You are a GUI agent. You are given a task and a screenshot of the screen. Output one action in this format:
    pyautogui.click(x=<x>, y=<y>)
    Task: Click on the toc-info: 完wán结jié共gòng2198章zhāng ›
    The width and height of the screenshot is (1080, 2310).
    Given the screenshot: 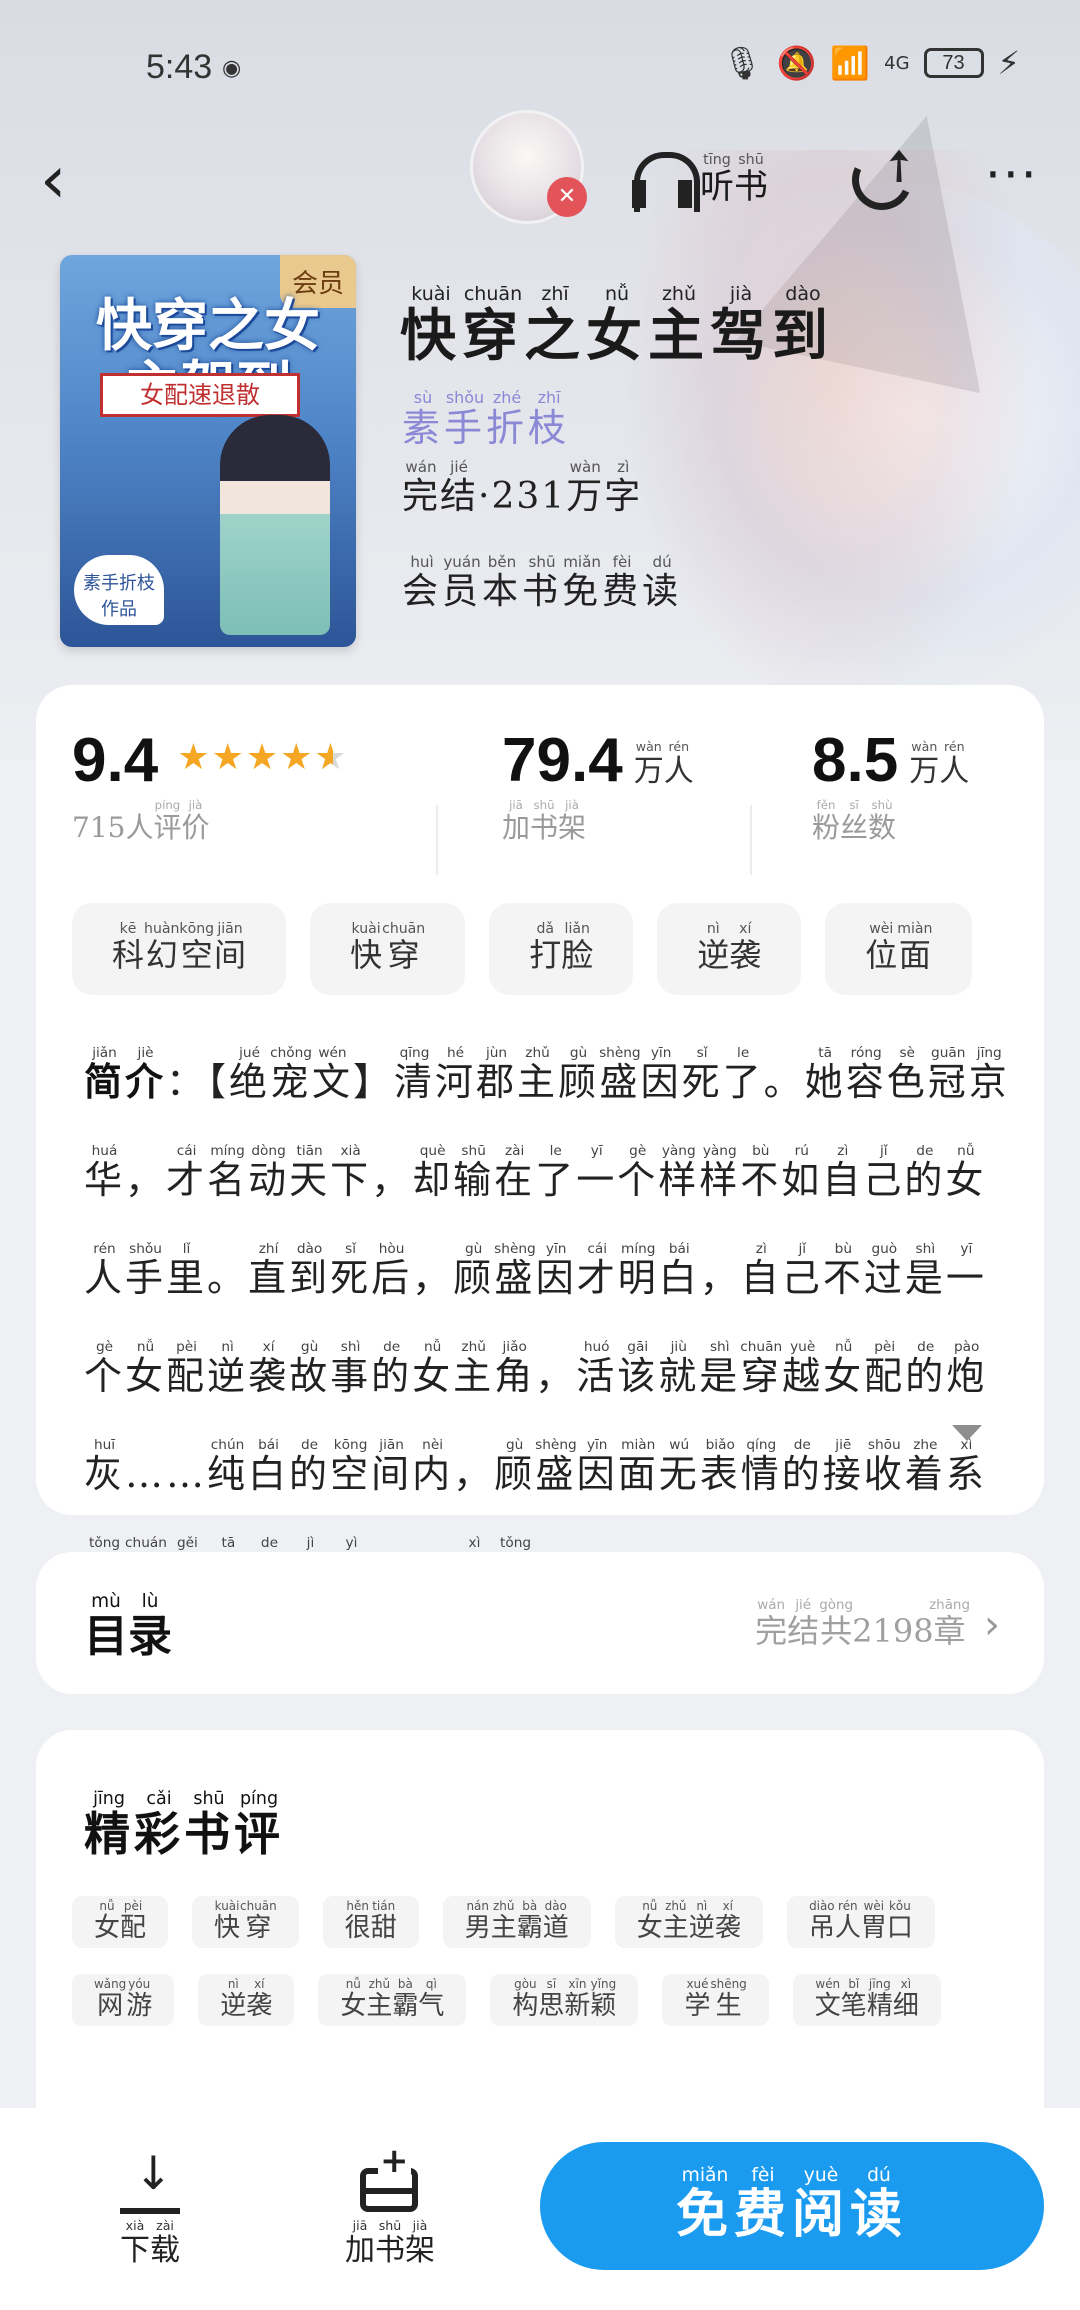 What is the action you would take?
    pyautogui.click(x=877, y=1625)
    